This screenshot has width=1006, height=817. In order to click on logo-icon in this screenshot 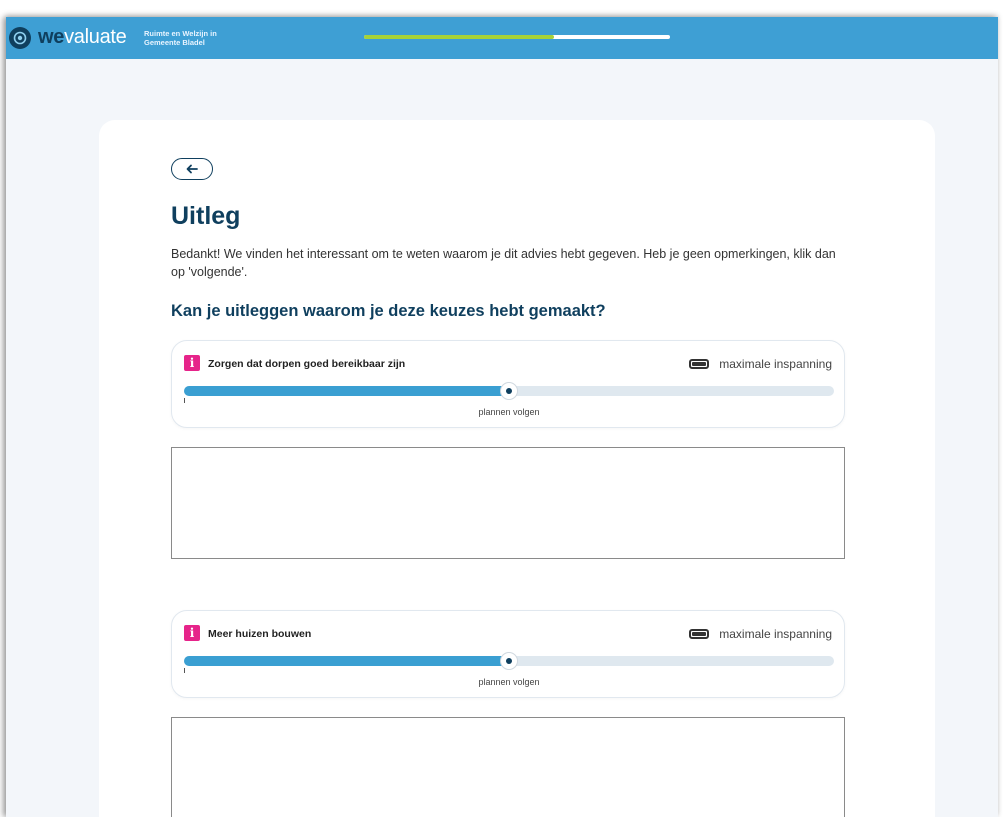, I will do `click(20, 38)`.